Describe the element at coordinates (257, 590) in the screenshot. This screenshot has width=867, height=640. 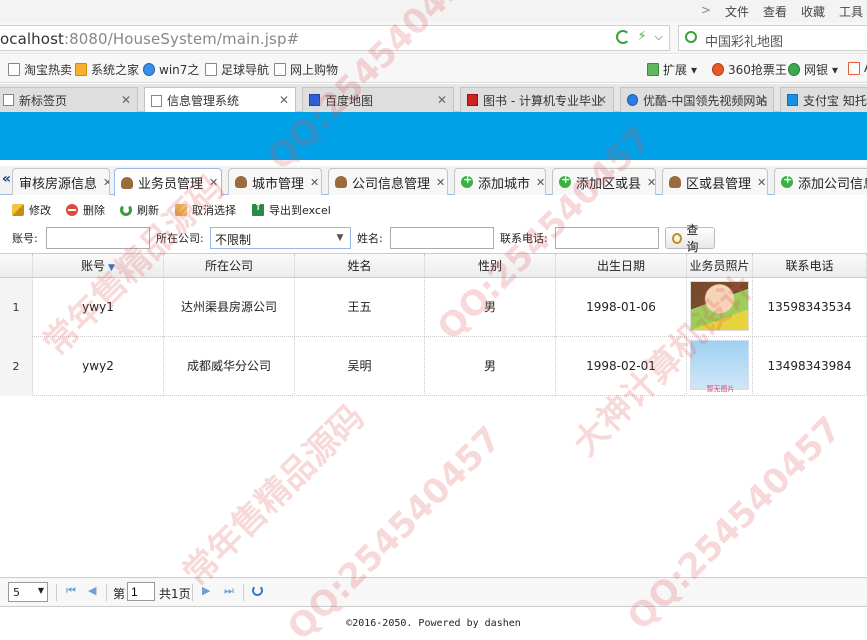
I see `pager-refresh-icon` at that location.